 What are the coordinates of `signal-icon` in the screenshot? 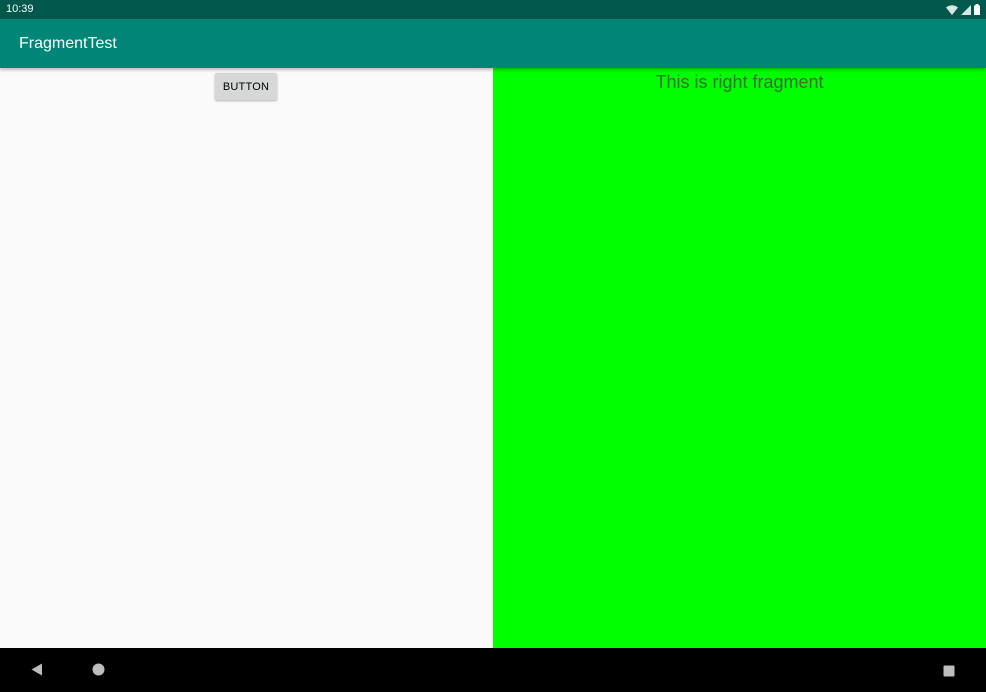 It's located at (966, 9).